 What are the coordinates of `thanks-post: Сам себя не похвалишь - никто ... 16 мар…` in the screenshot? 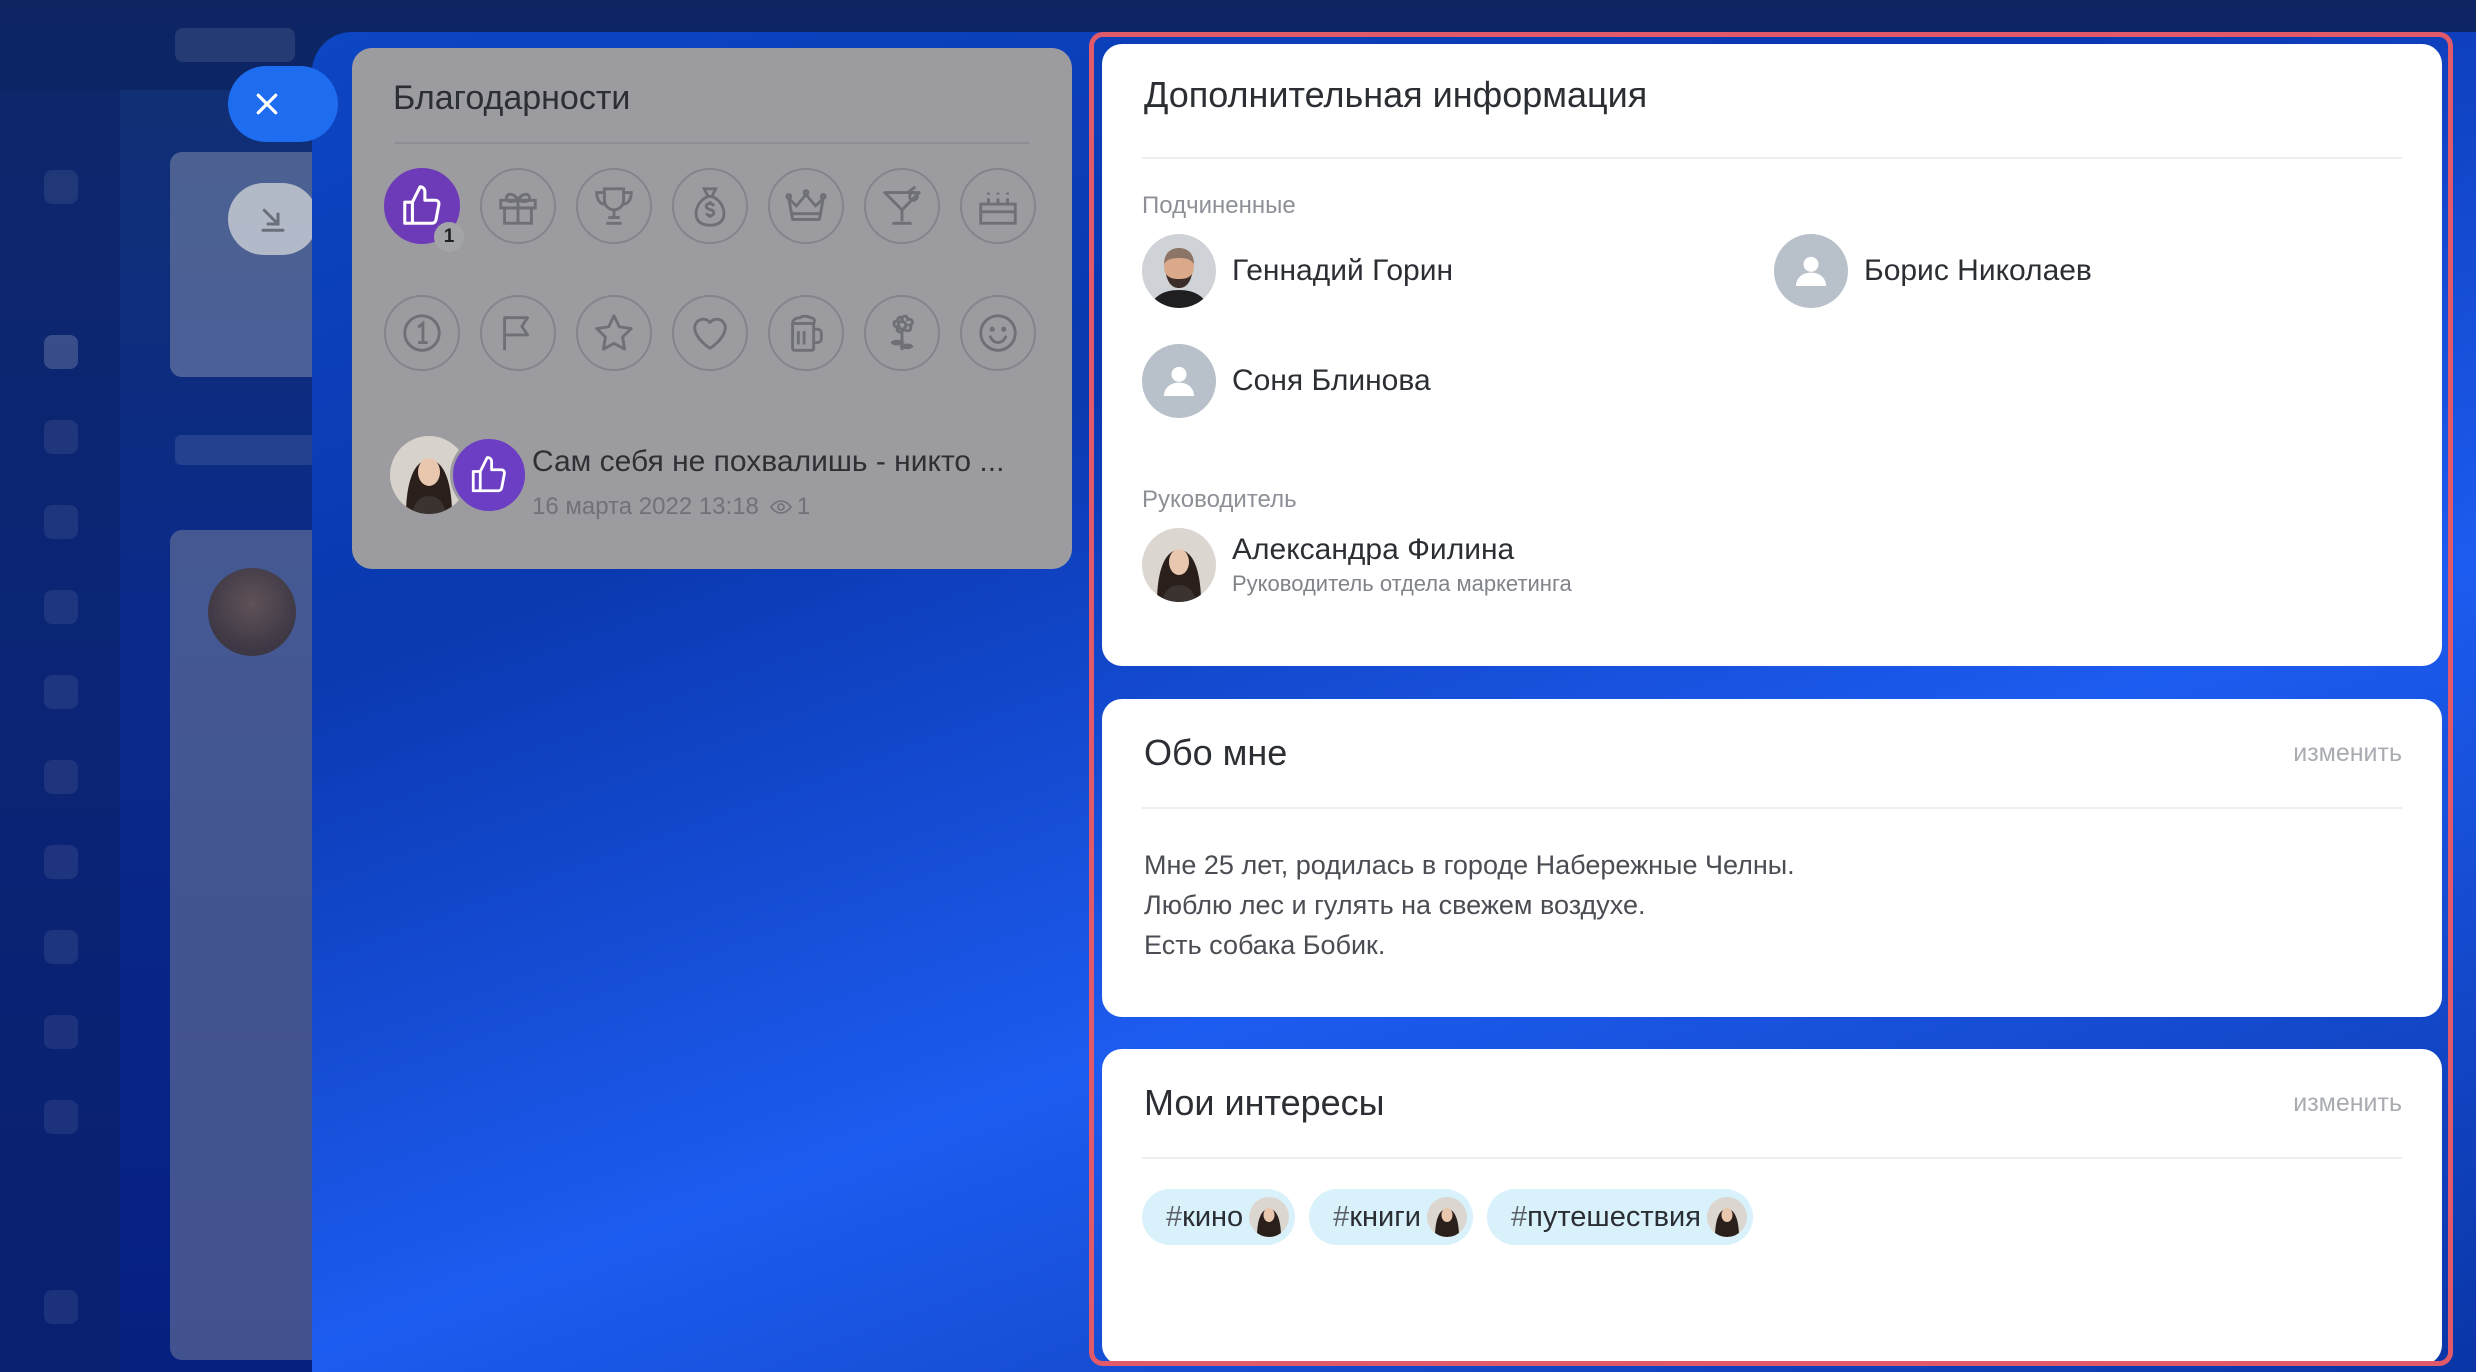 It's located at (697, 478).